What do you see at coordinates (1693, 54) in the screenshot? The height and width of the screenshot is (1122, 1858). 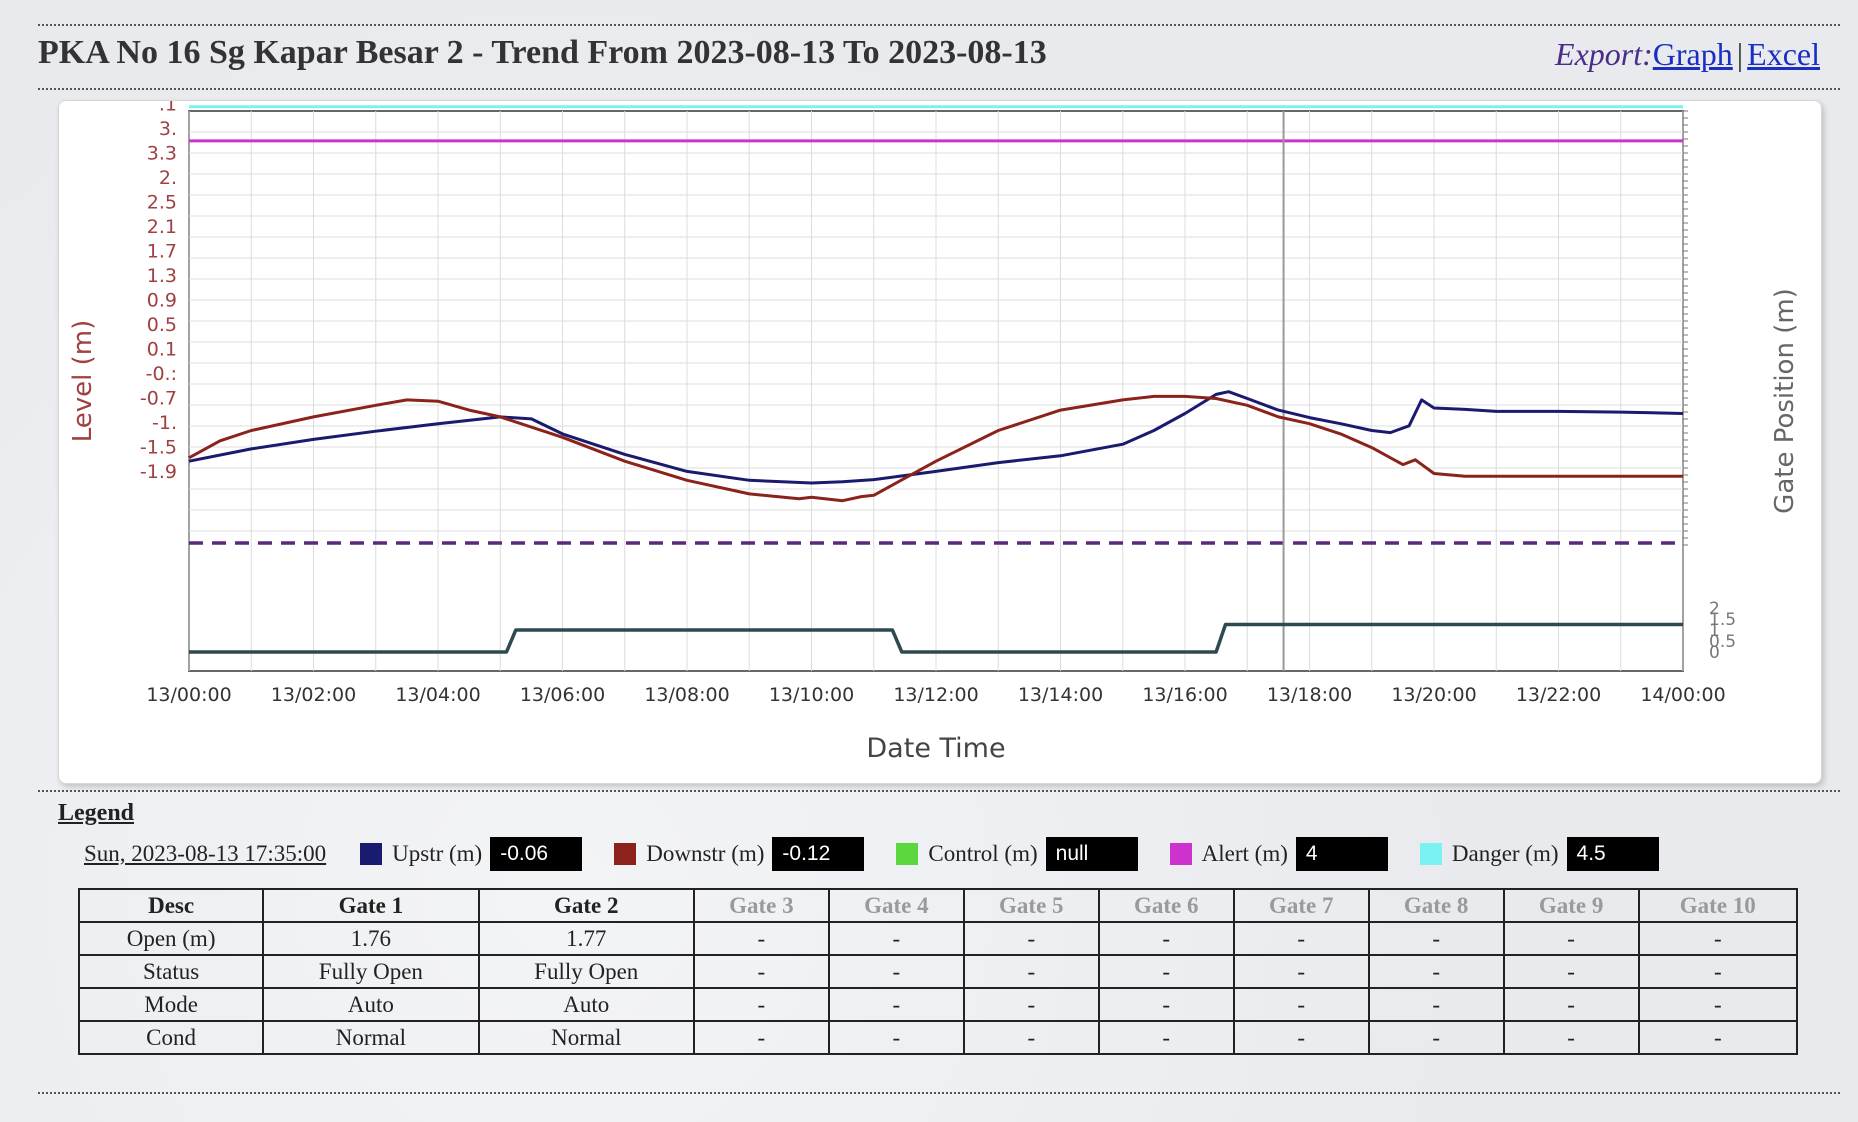 I see `export-graph-link: Graph` at bounding box center [1693, 54].